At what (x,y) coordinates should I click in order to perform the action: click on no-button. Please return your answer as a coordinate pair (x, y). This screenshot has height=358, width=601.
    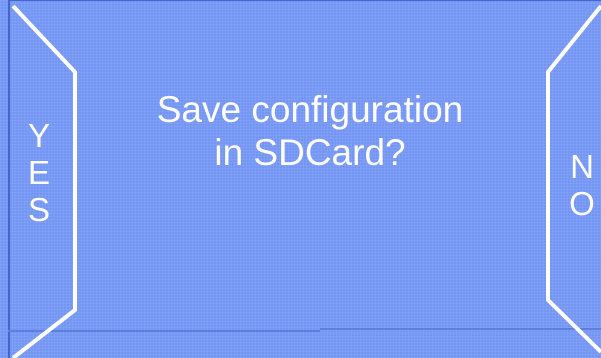
    Looking at the image, I should click on (572, 179).